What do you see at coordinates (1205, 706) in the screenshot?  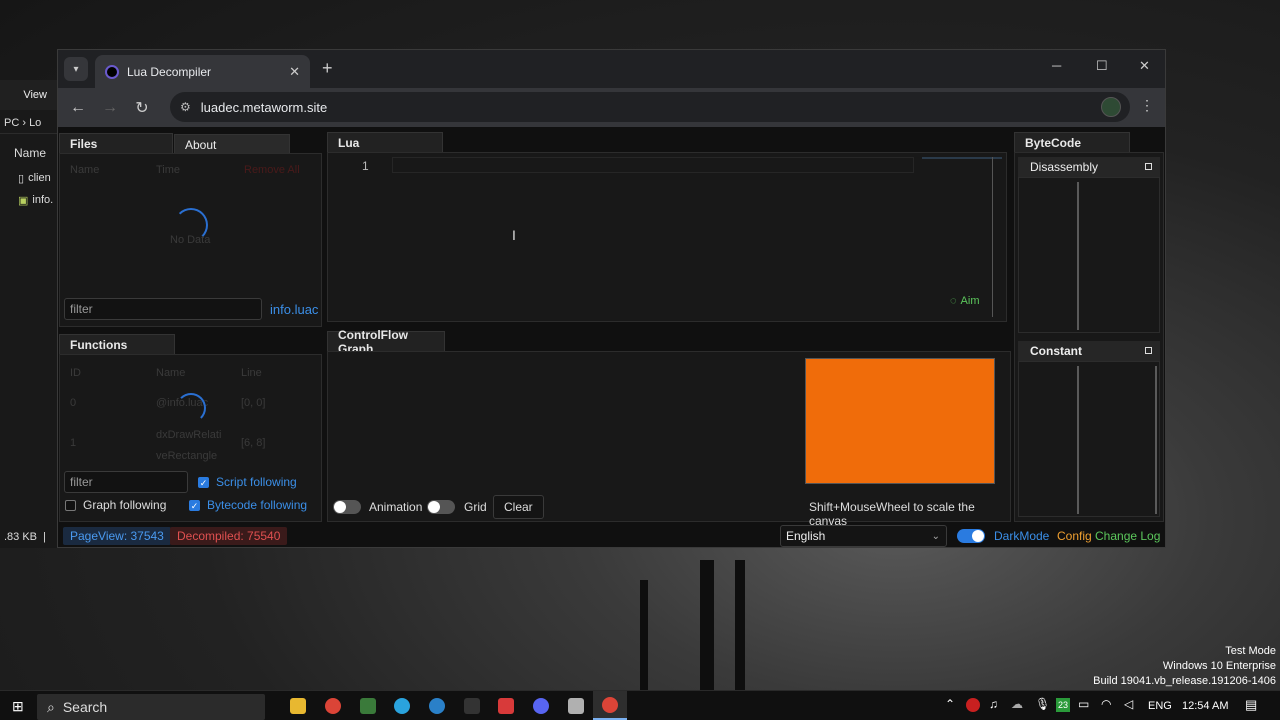 I see `clock: 12:54 AM` at bounding box center [1205, 706].